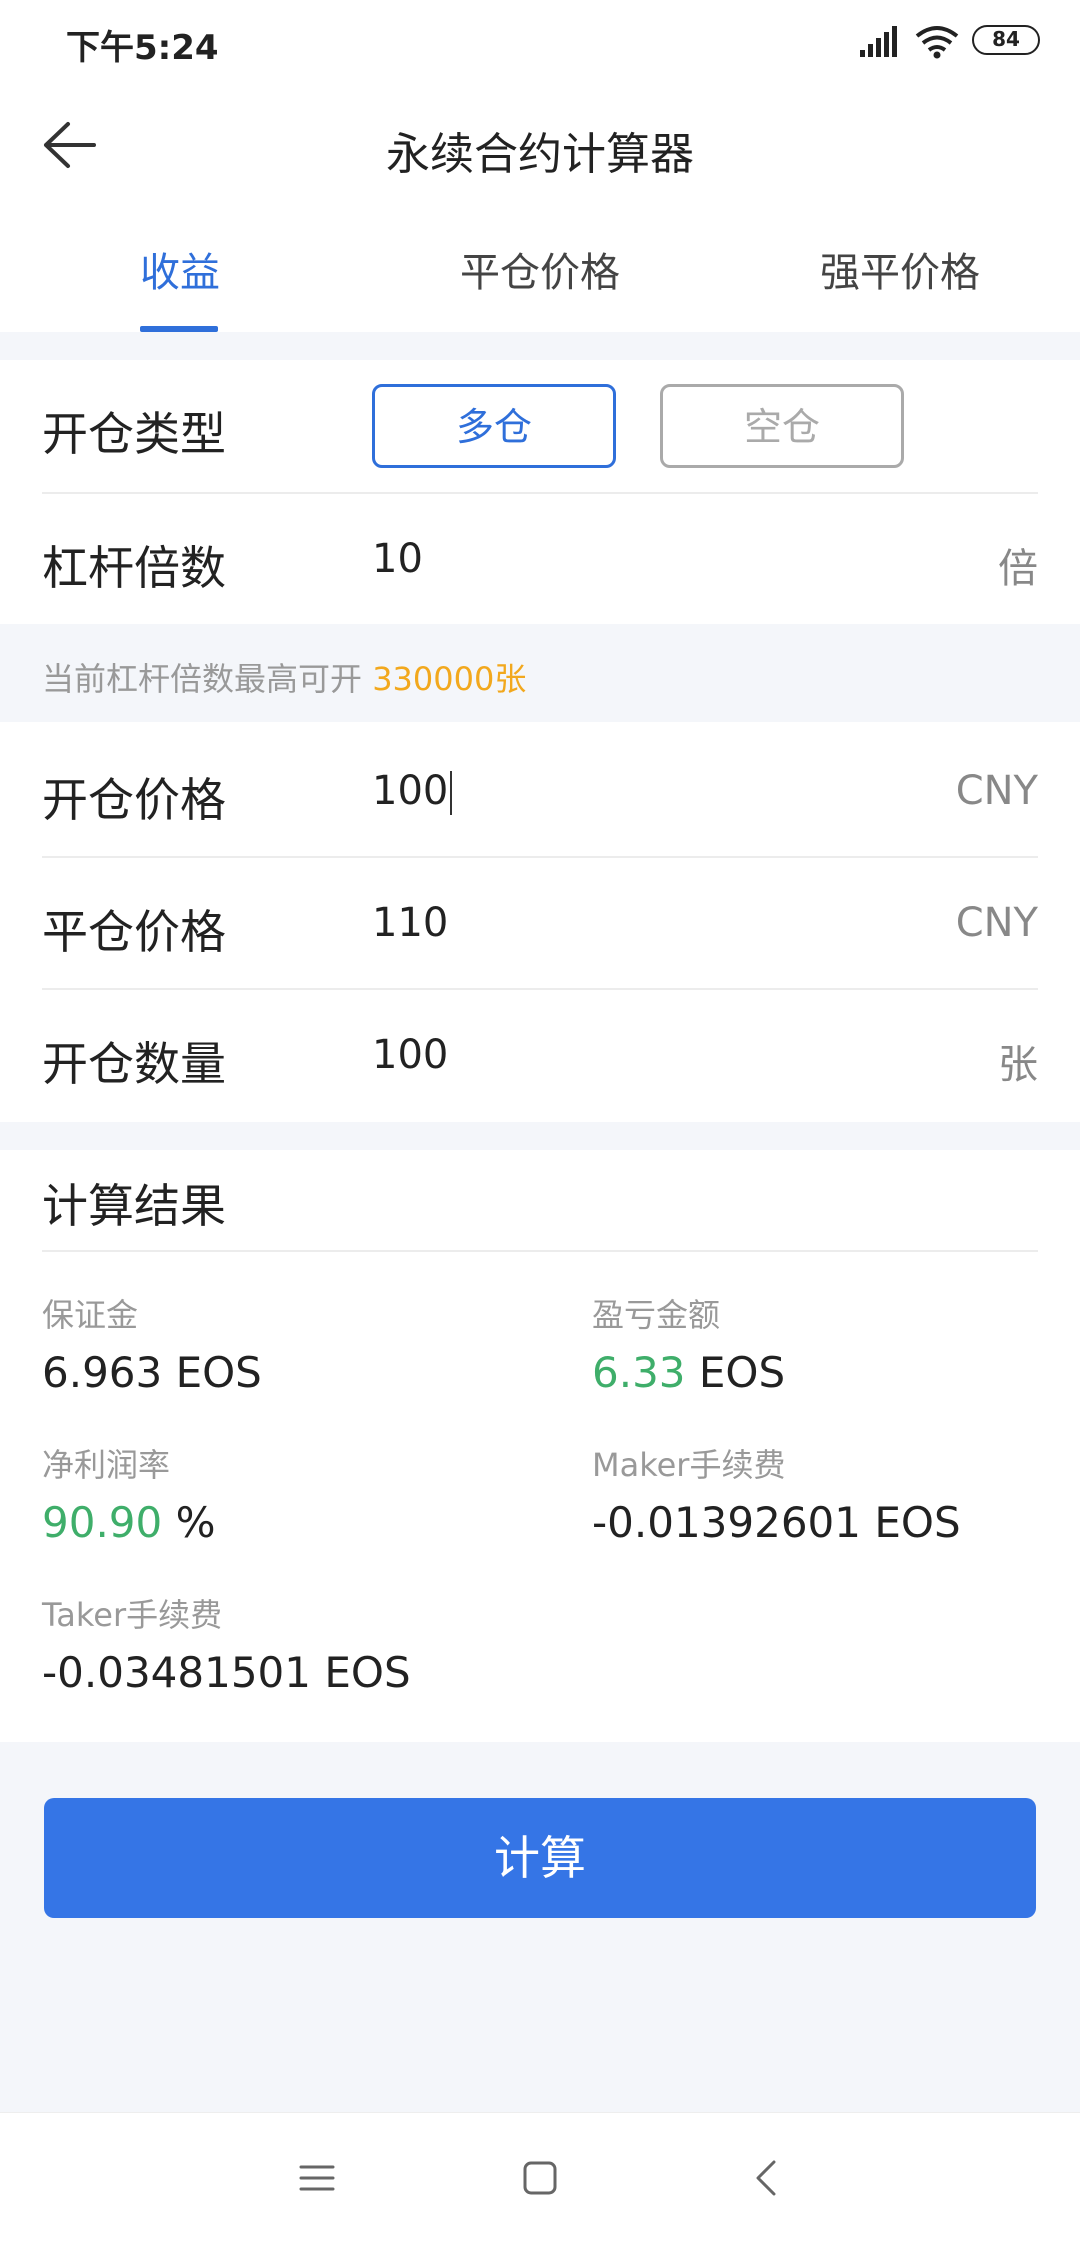 The image size is (1080, 2245). Describe the element at coordinates (134, 434) in the screenshot. I see `position-type-label: 开仓类型` at that location.